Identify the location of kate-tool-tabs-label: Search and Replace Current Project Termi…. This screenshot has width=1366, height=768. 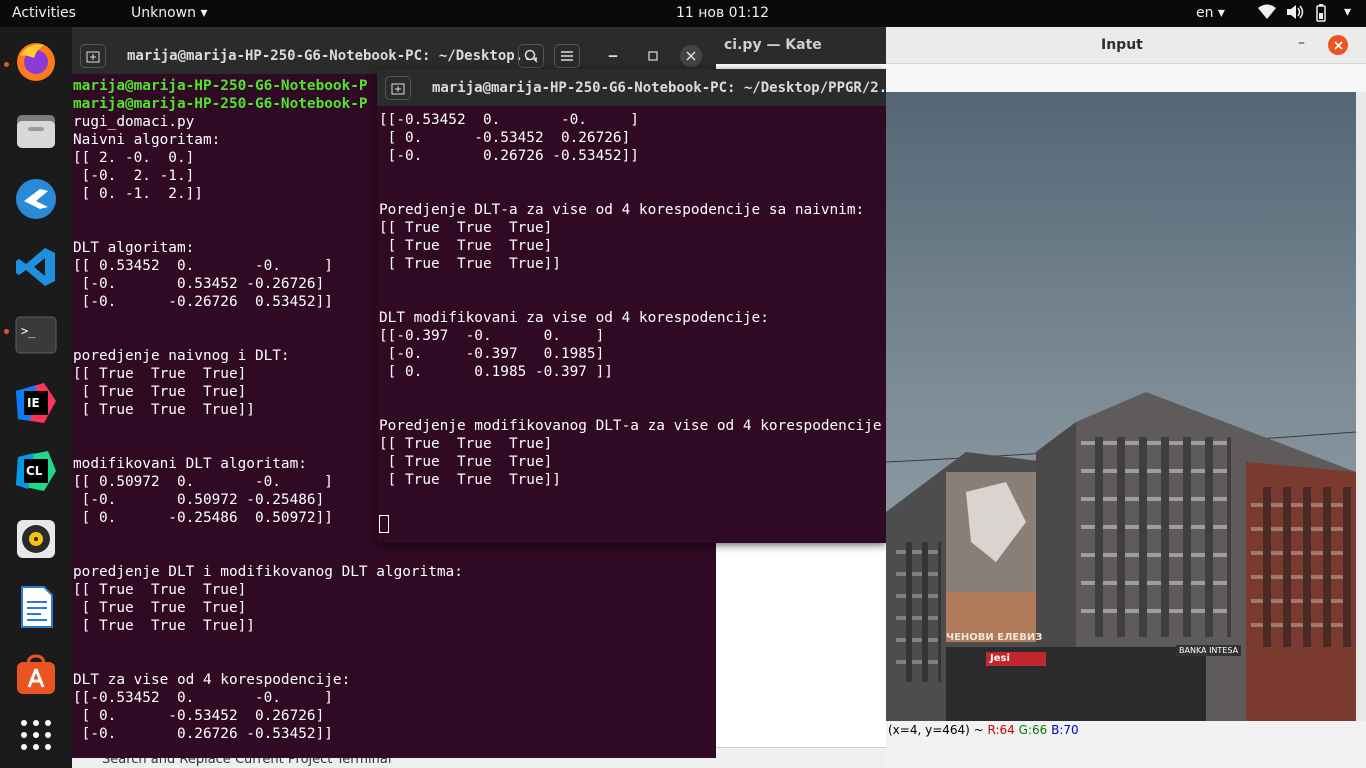
(246, 762).